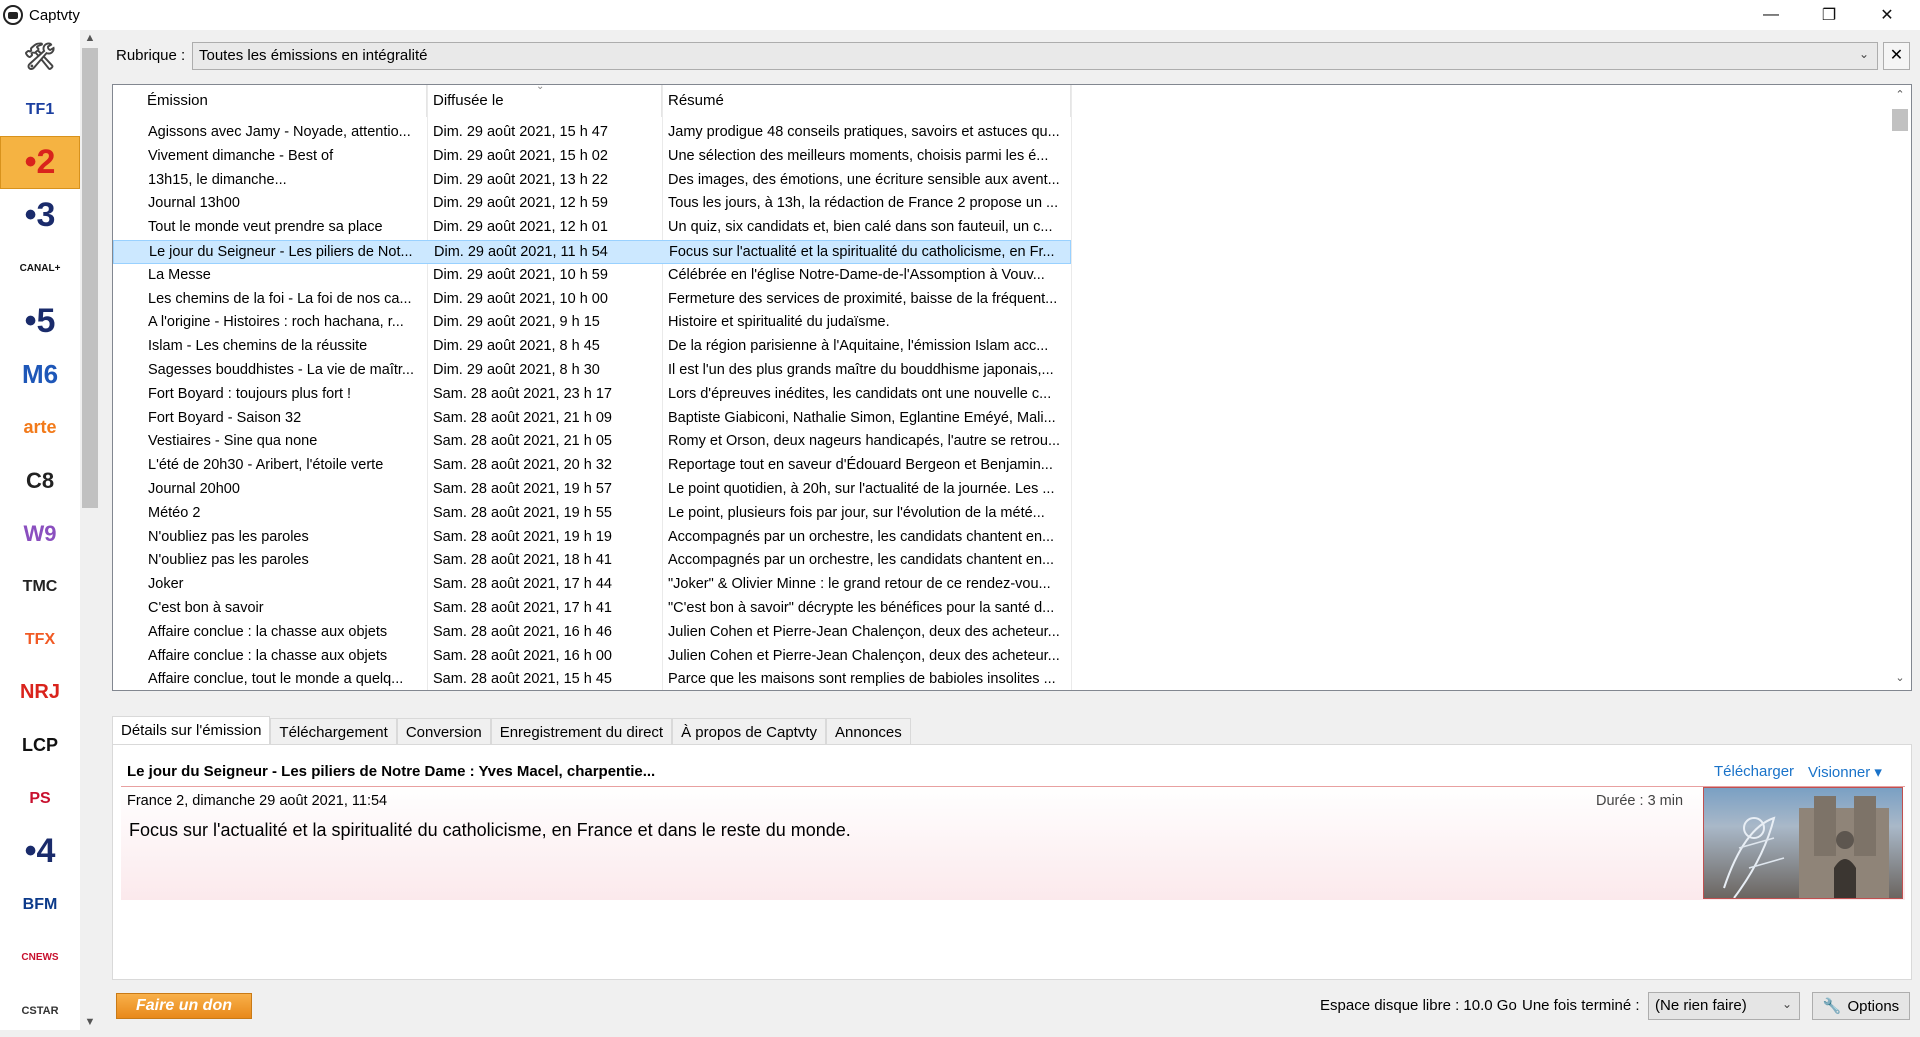 This screenshot has height=1037, width=1920. Describe the element at coordinates (522, 512) in the screenshot. I see `cell-diffusee: Sam. 28 août 2021, 19 h 55` at that location.